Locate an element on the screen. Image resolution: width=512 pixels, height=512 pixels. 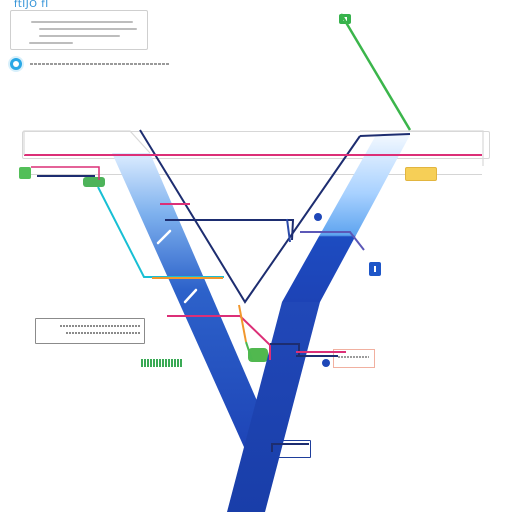
panel-edge is located at coordinates (87, 142).